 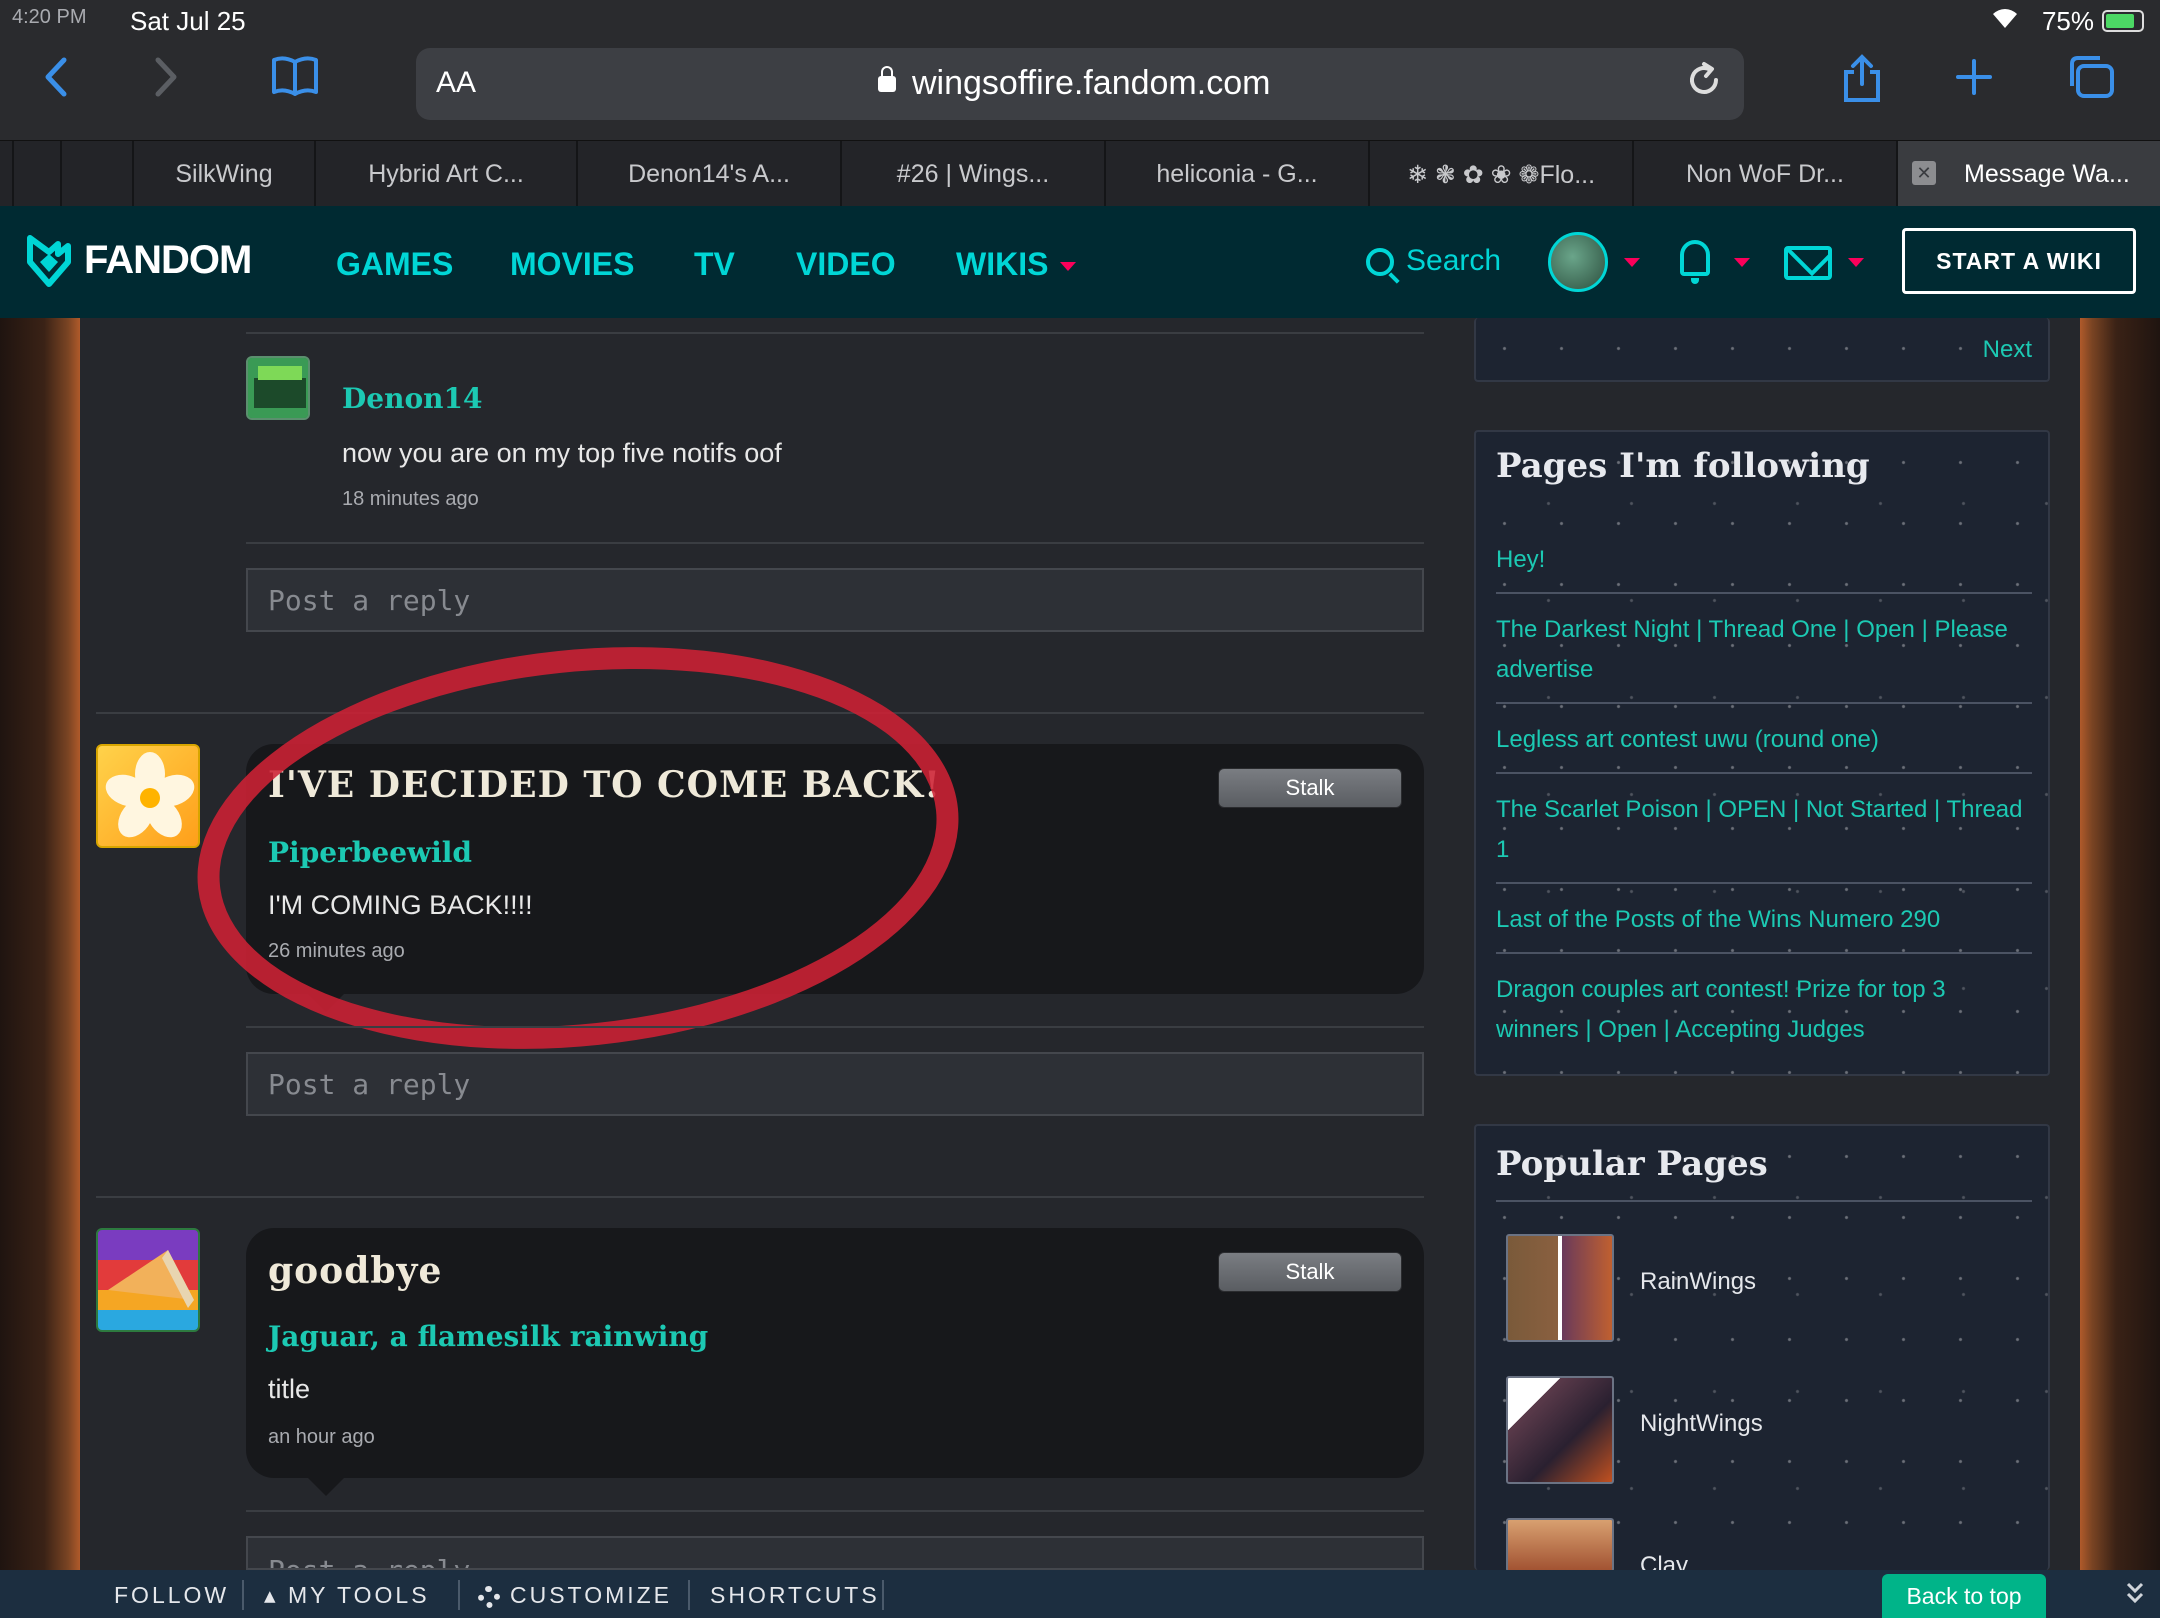 I want to click on thread-text: title, so click(x=289, y=1389).